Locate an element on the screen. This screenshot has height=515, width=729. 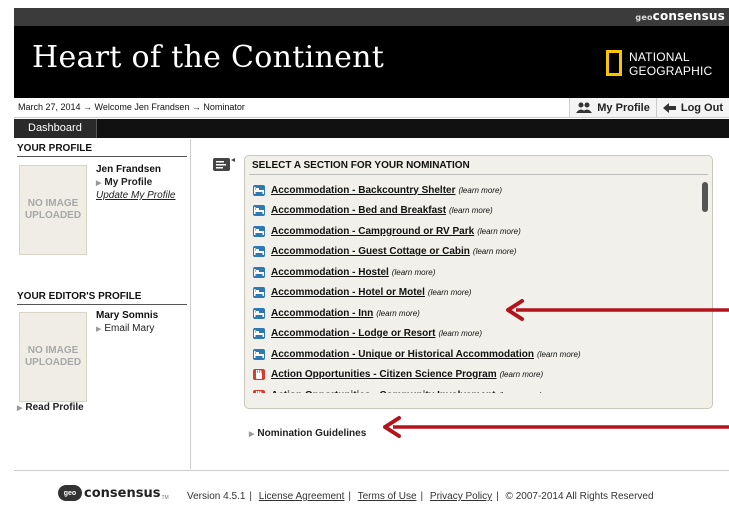
nomination-guidelines-link: ▶ Nomination Guidelines is located at coordinates (307, 433).